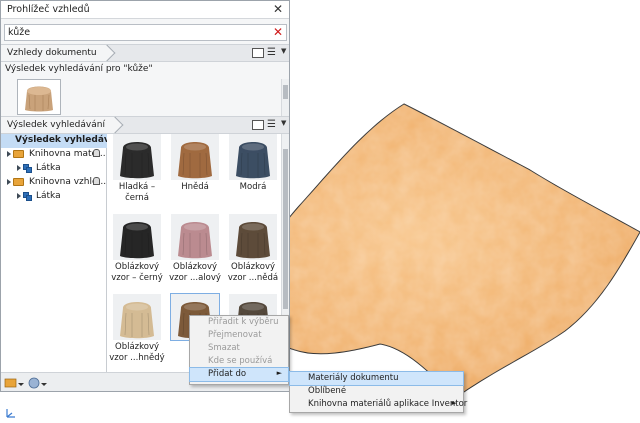 Image resolution: width=640 pixels, height=423 pixels. Describe the element at coordinates (19, 32) in the screenshot. I see `search-input: kůže` at that location.